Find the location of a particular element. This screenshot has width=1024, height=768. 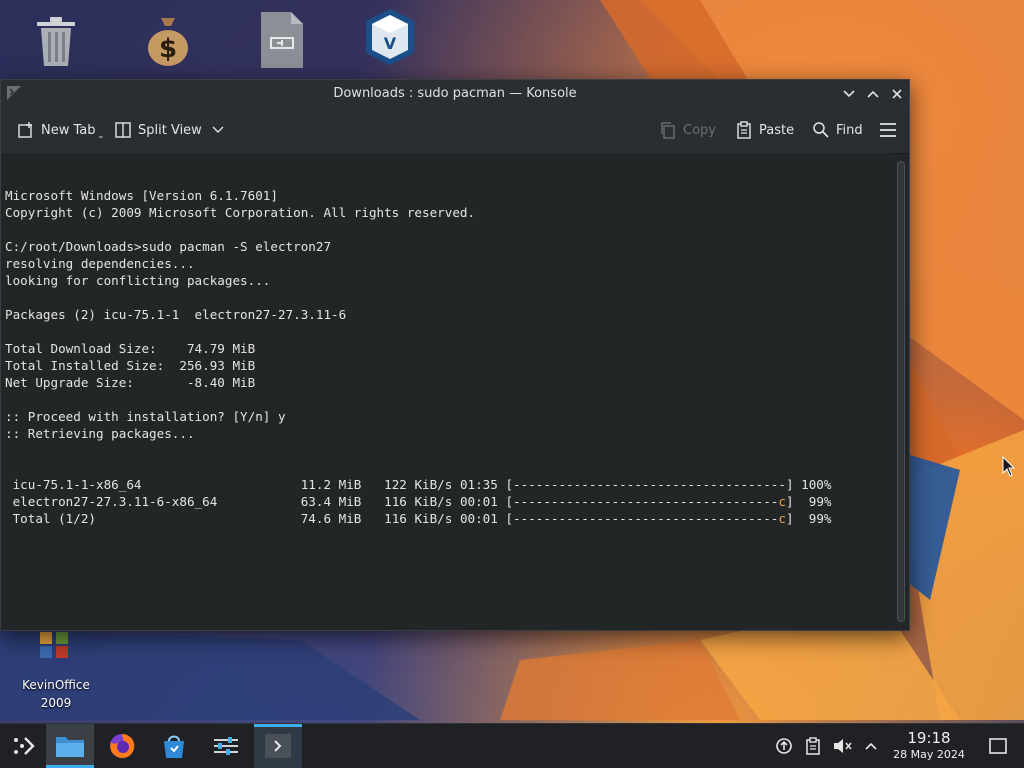

download-name: electron27-27.3.11-6-x86_64 is located at coordinates (153, 501).